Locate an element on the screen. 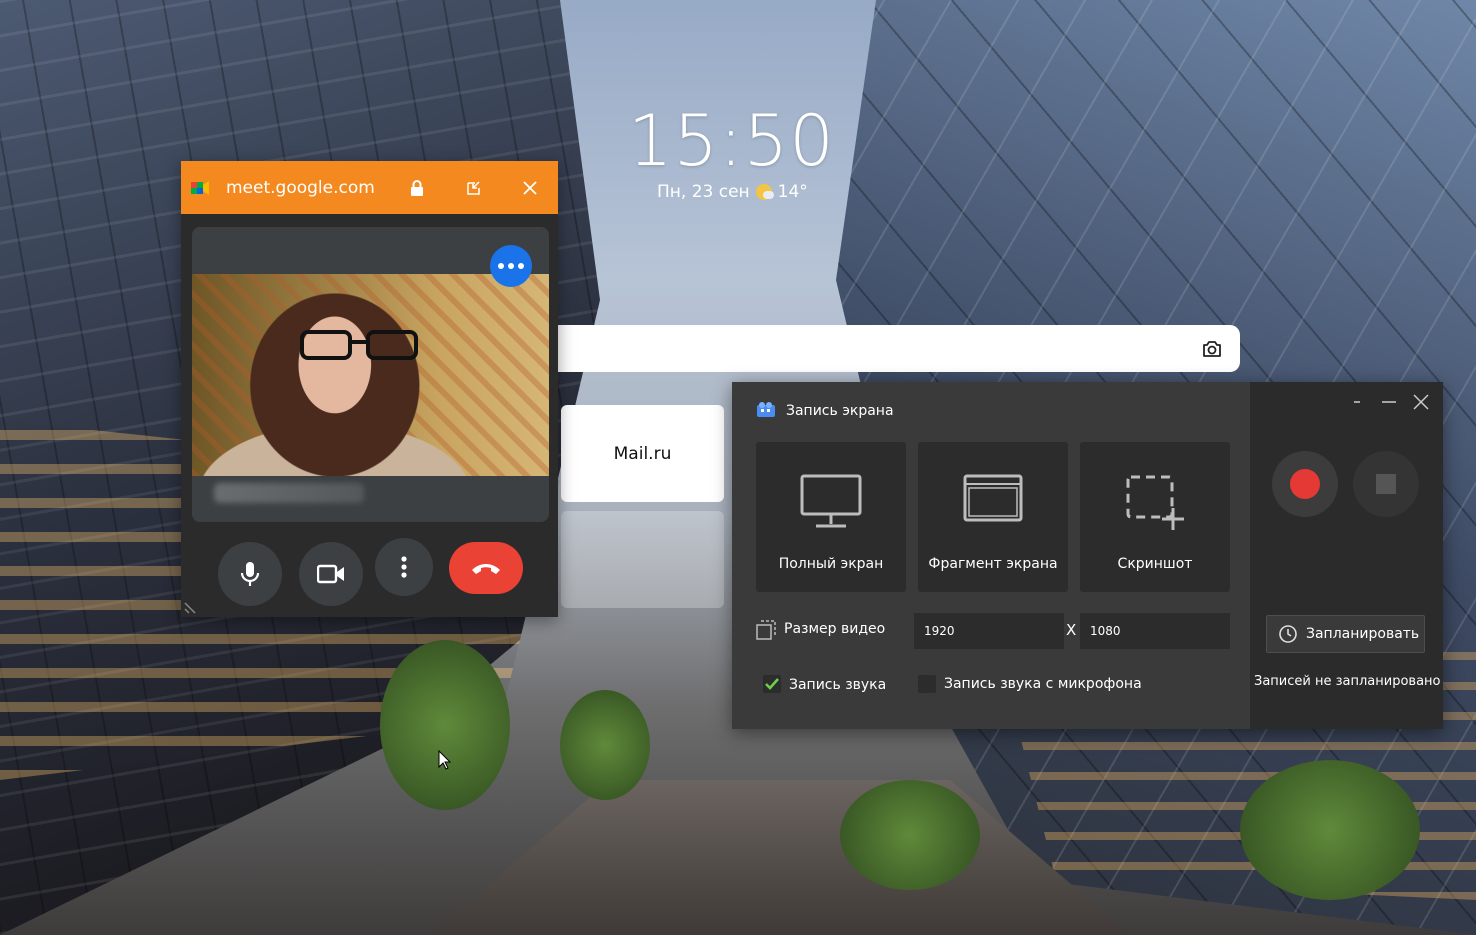 The height and width of the screenshot is (935, 1476). video-width-input is located at coordinates (989, 631).